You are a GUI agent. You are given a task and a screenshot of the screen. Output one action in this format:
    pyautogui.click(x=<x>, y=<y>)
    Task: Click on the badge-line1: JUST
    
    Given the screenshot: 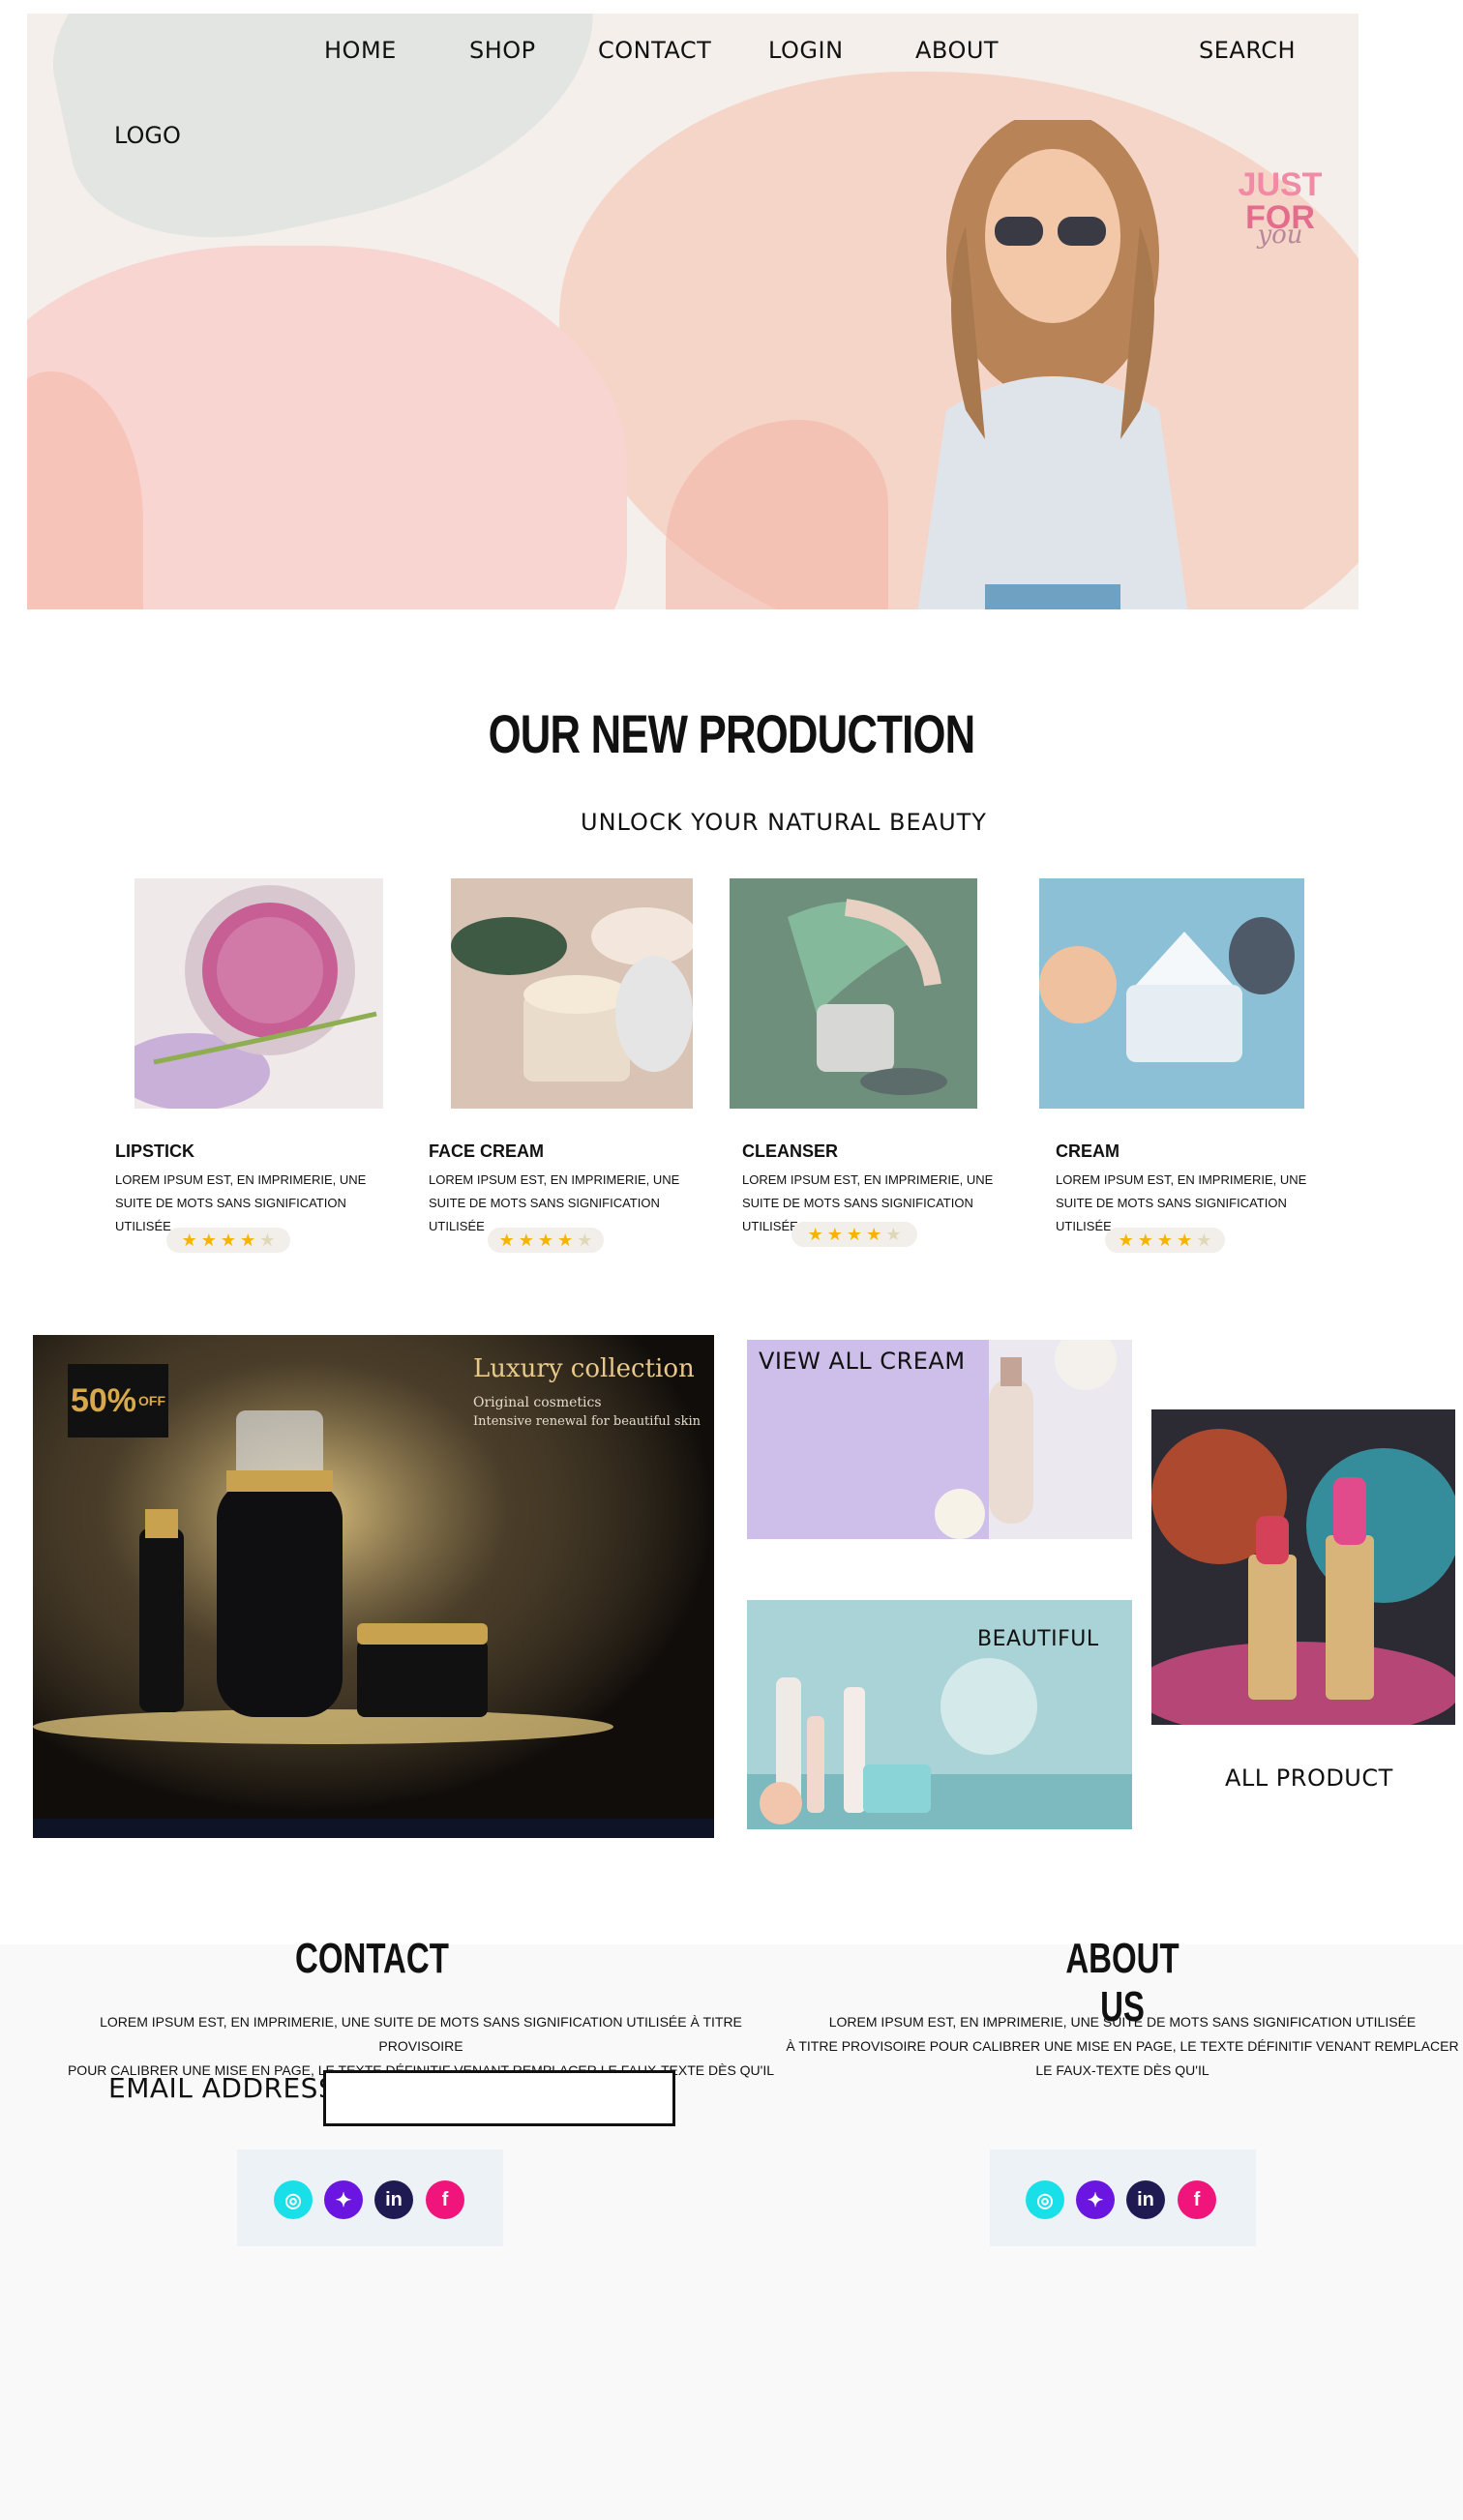 What is the action you would take?
    pyautogui.click(x=1280, y=185)
    